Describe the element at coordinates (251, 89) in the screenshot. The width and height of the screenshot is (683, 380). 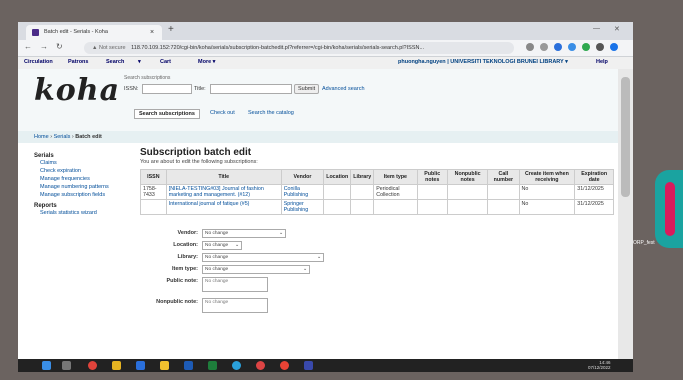
I see `title-input` at that location.